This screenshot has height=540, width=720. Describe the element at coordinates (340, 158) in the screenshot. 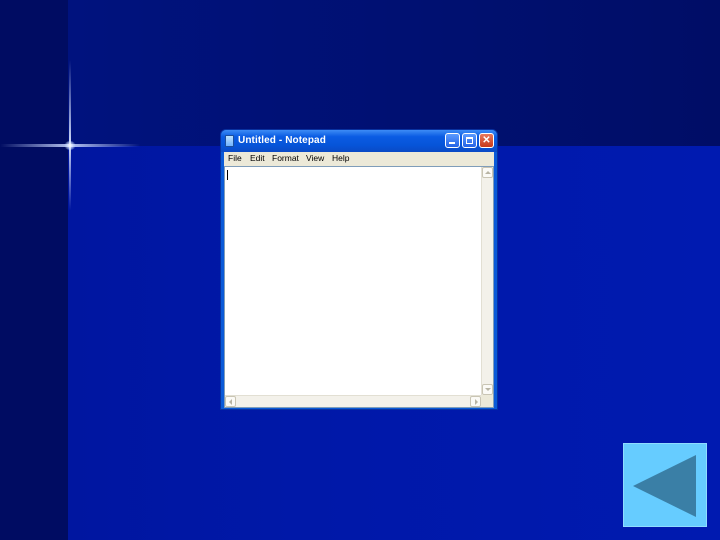

I see `menu-help: Help` at that location.